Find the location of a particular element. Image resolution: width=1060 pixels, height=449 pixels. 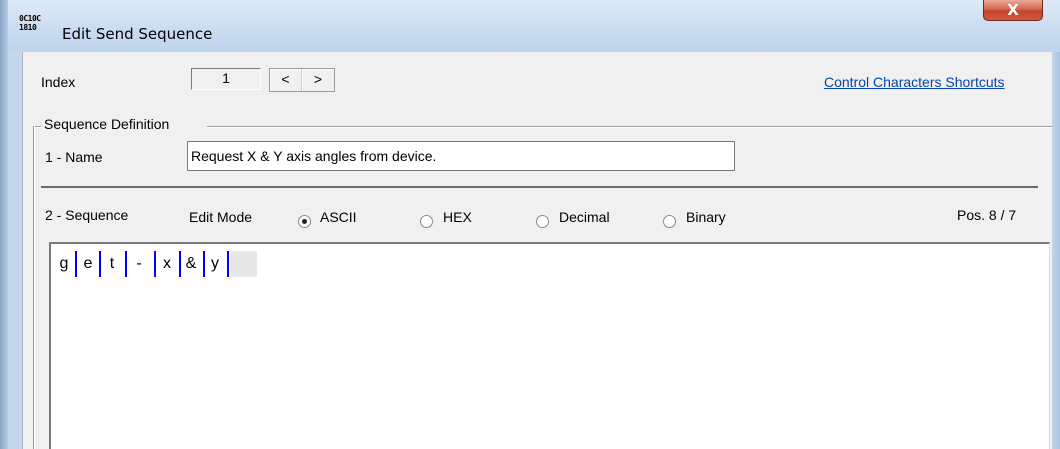

app-icon: 0C10C 1810 is located at coordinates (30, 23).